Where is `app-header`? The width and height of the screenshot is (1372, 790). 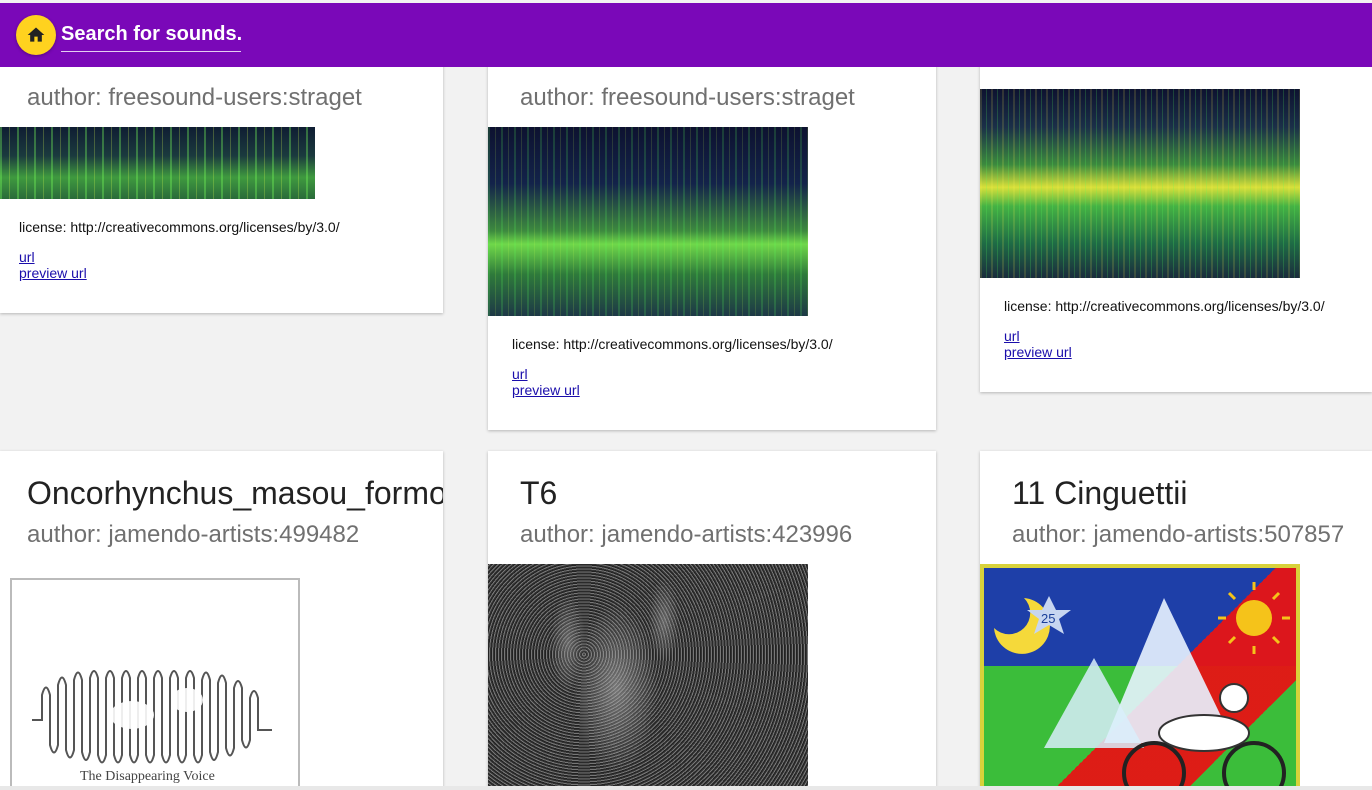
app-header is located at coordinates (686, 35).